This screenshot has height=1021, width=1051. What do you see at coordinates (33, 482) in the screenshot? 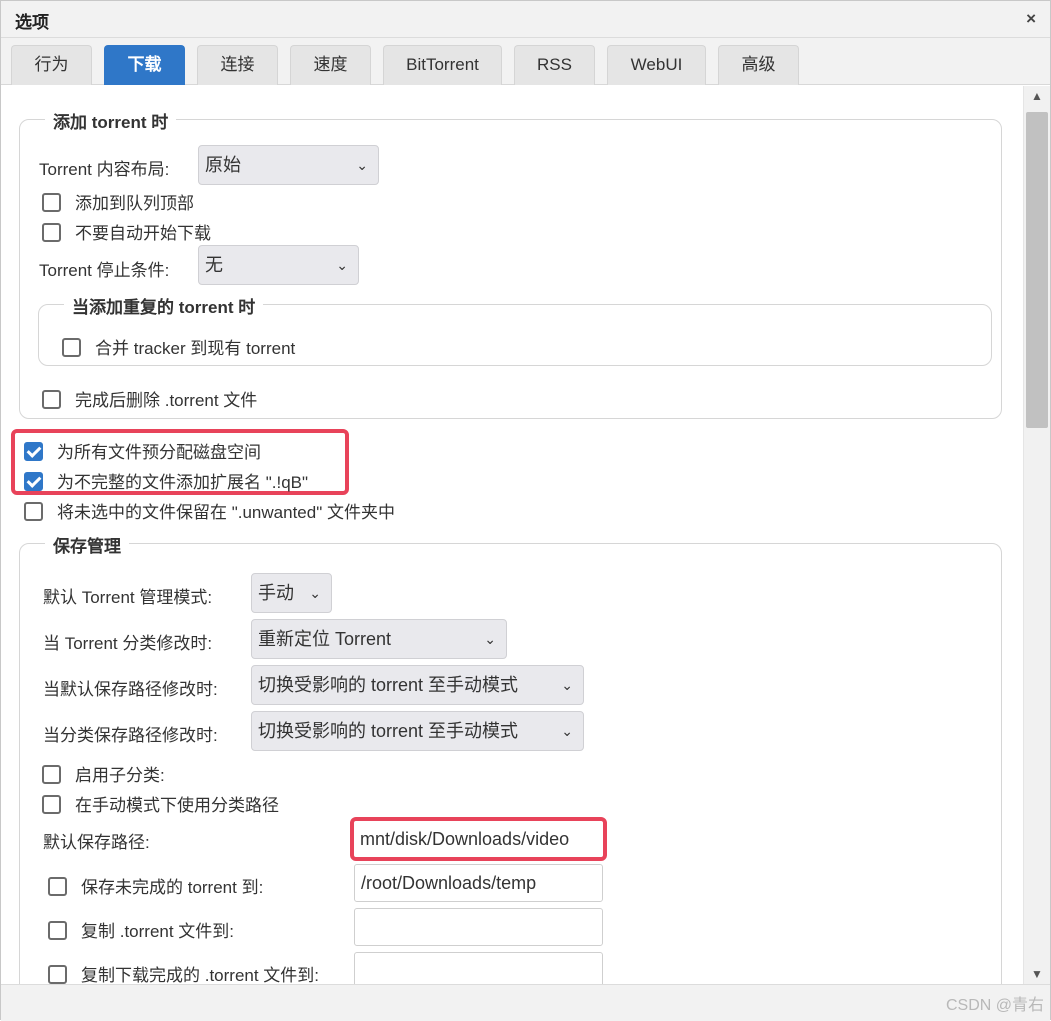
I see `append-extension-checkbox` at bounding box center [33, 482].